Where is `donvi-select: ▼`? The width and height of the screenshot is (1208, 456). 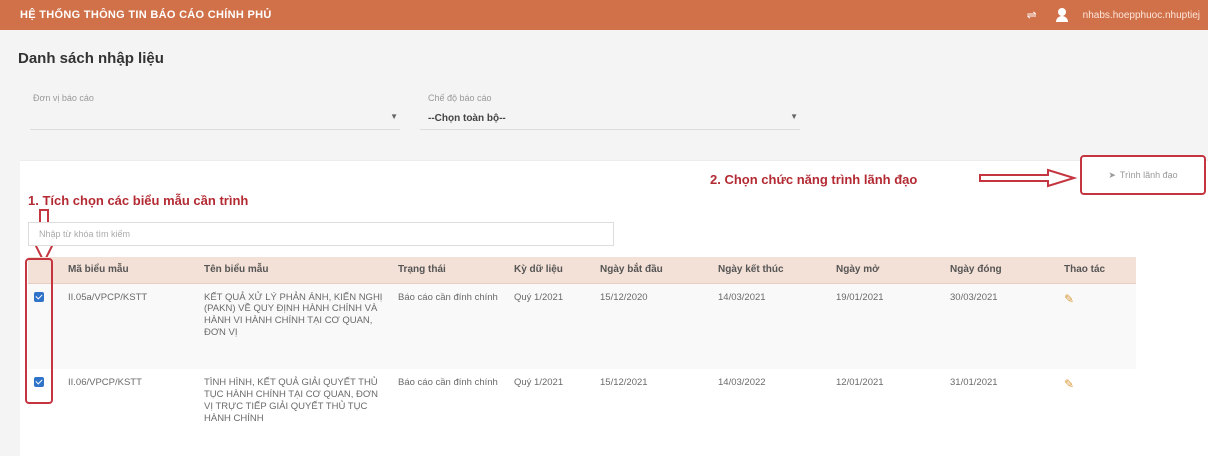
donvi-select: ▼ is located at coordinates (215, 119).